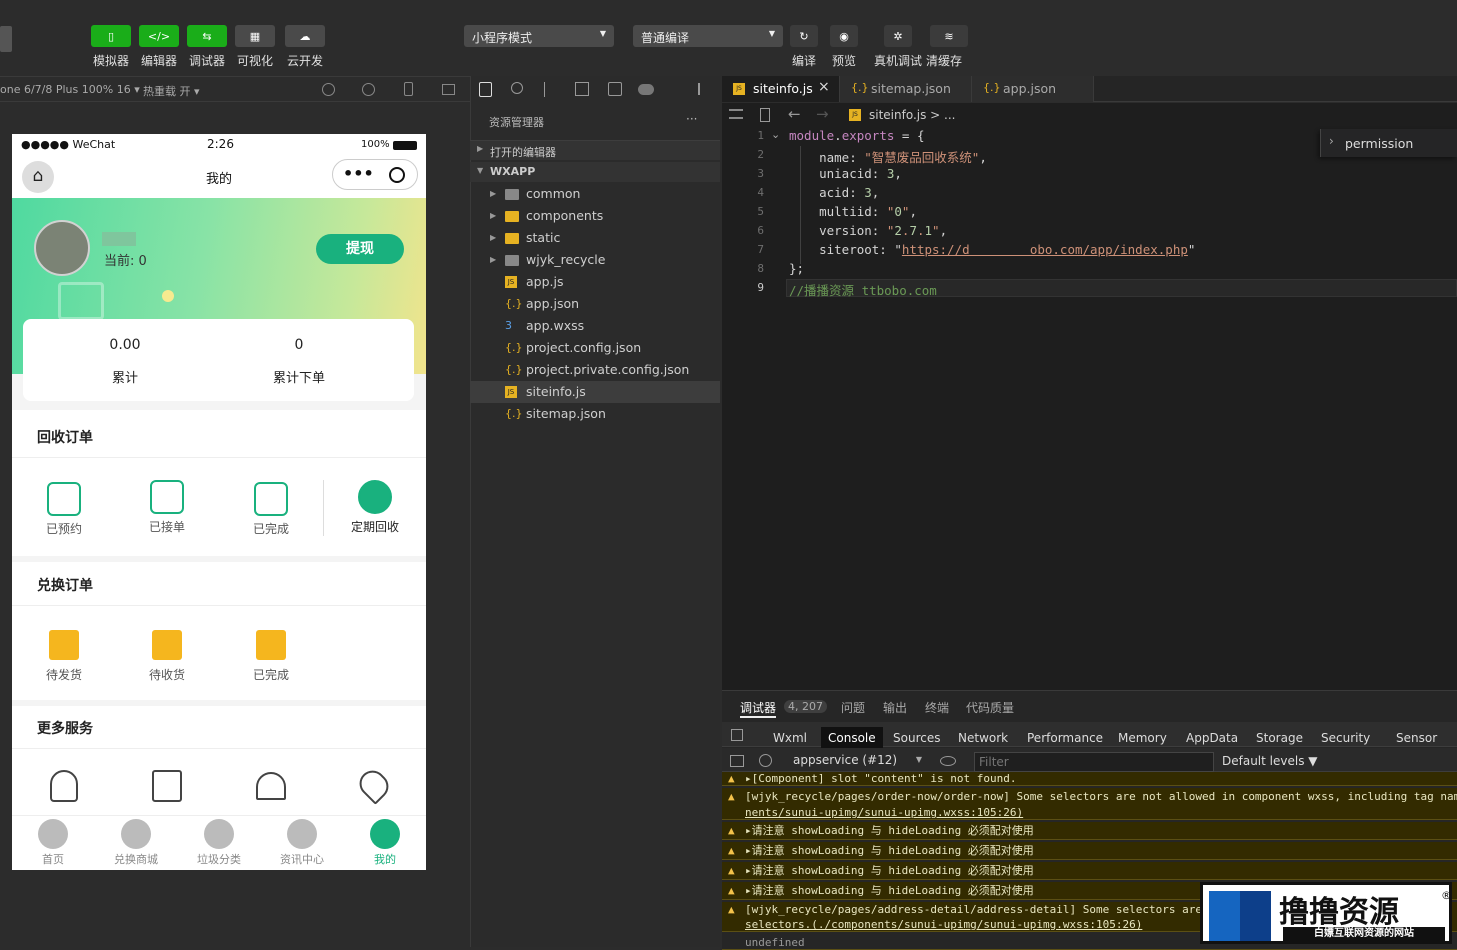 Image resolution: width=1457 pixels, height=950 pixels. Describe the element at coordinates (895, 707) in the screenshot. I see `debug-top-tab: 输出` at that location.